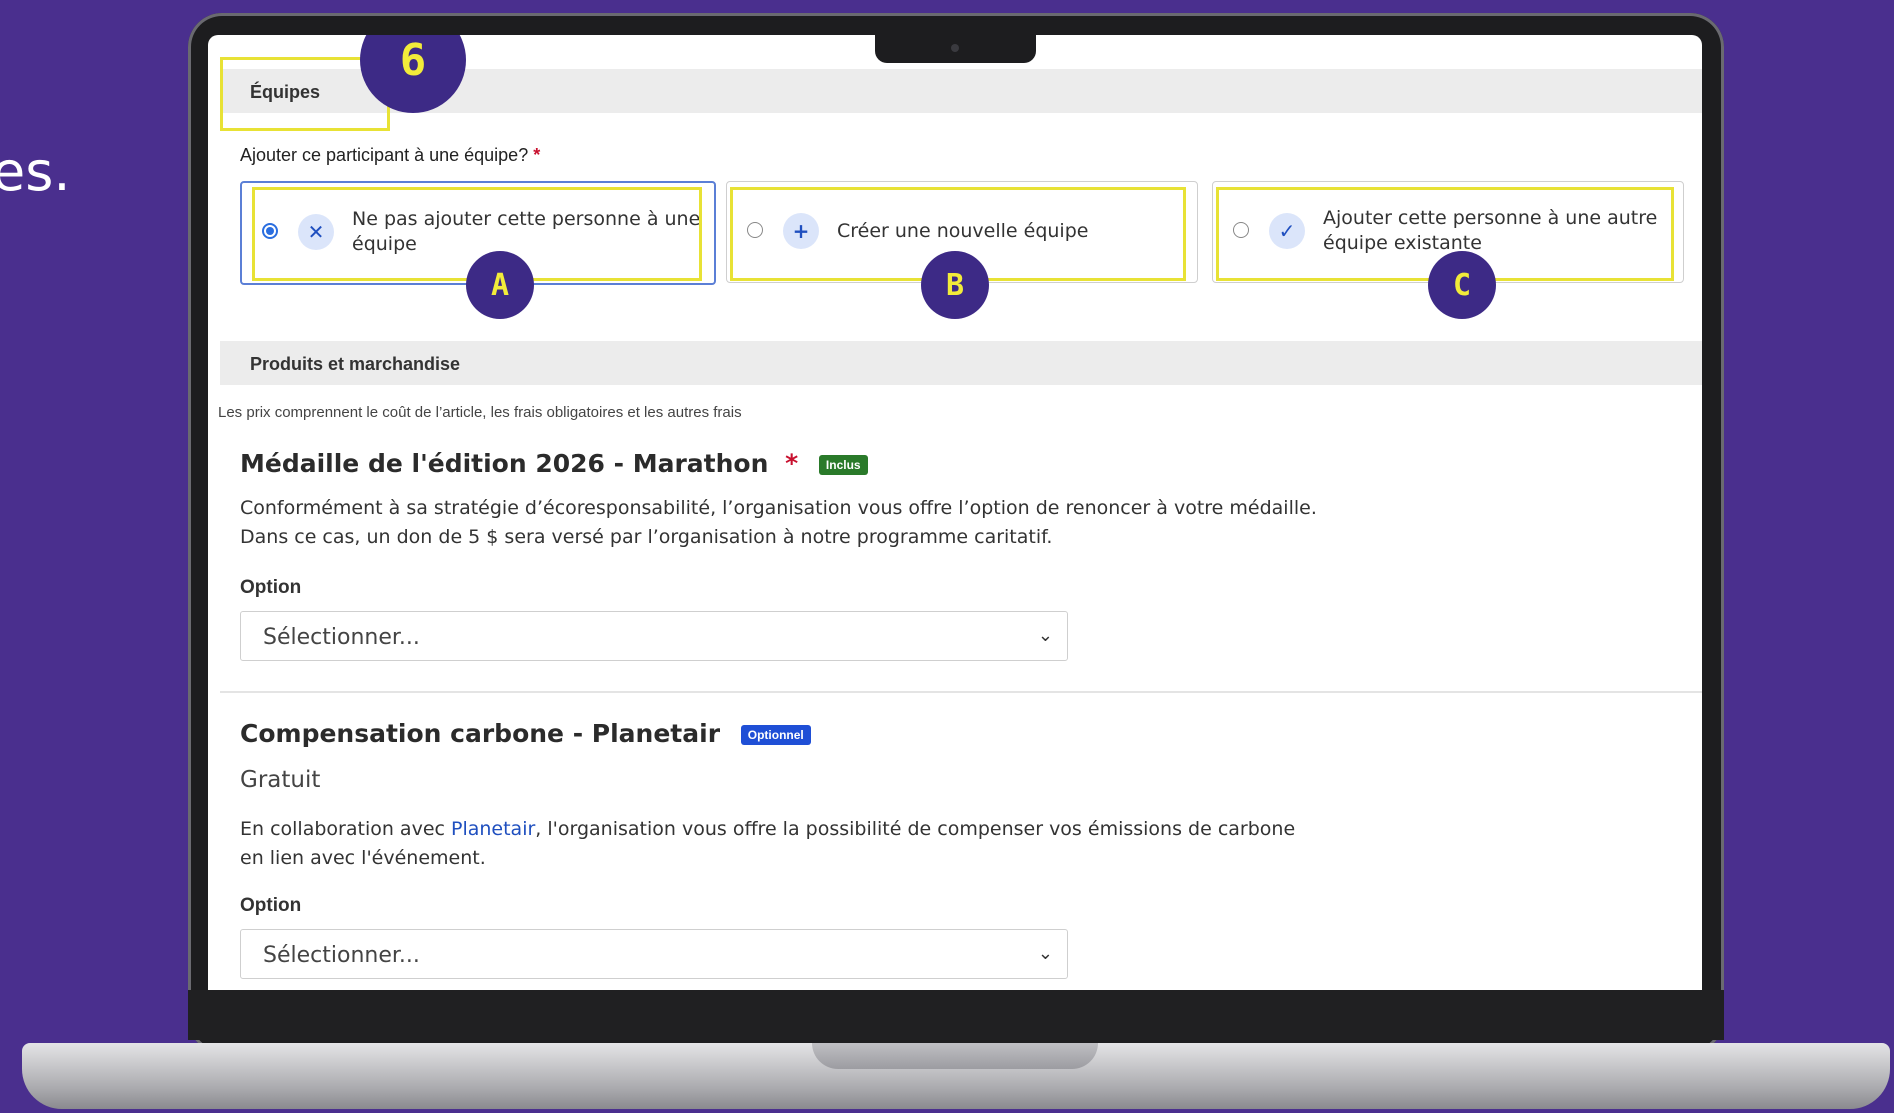 The image size is (1894, 1113). What do you see at coordinates (801, 231) in the screenshot?
I see `plus-icon: +` at bounding box center [801, 231].